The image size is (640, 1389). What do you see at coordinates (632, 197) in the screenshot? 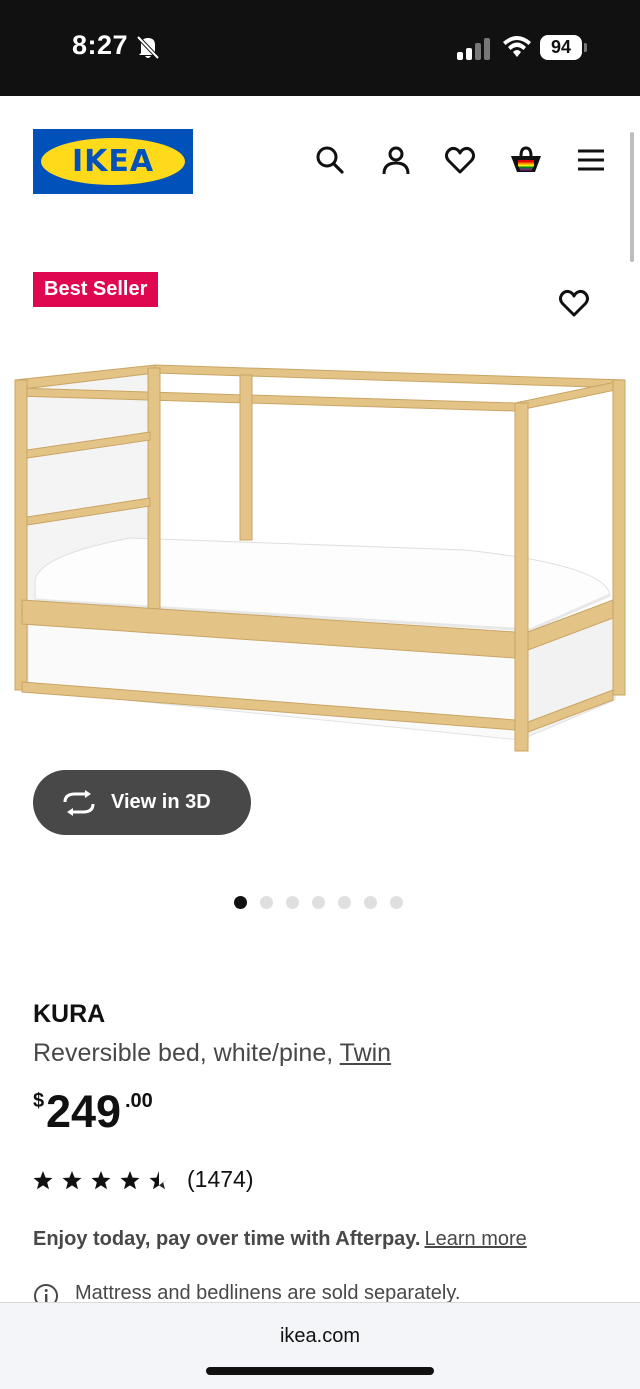
I see `page-scrollbar` at bounding box center [632, 197].